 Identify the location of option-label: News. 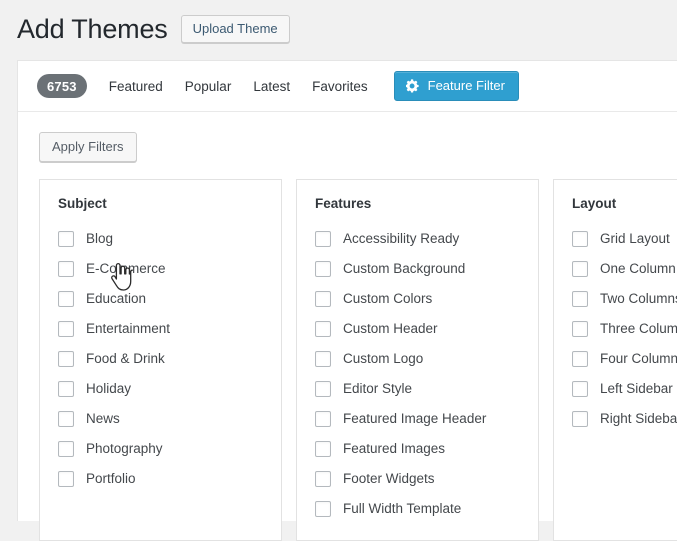
(103, 418).